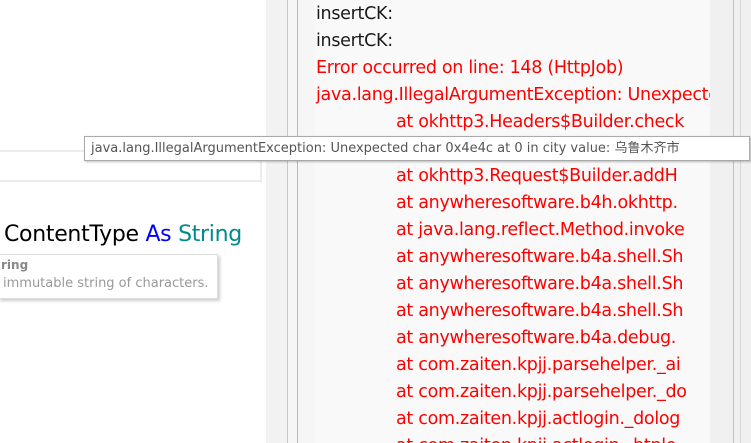  What do you see at coordinates (537, 203) in the screenshot?
I see `log-line: at anywheresoftware.b4h.okhttp.` at bounding box center [537, 203].